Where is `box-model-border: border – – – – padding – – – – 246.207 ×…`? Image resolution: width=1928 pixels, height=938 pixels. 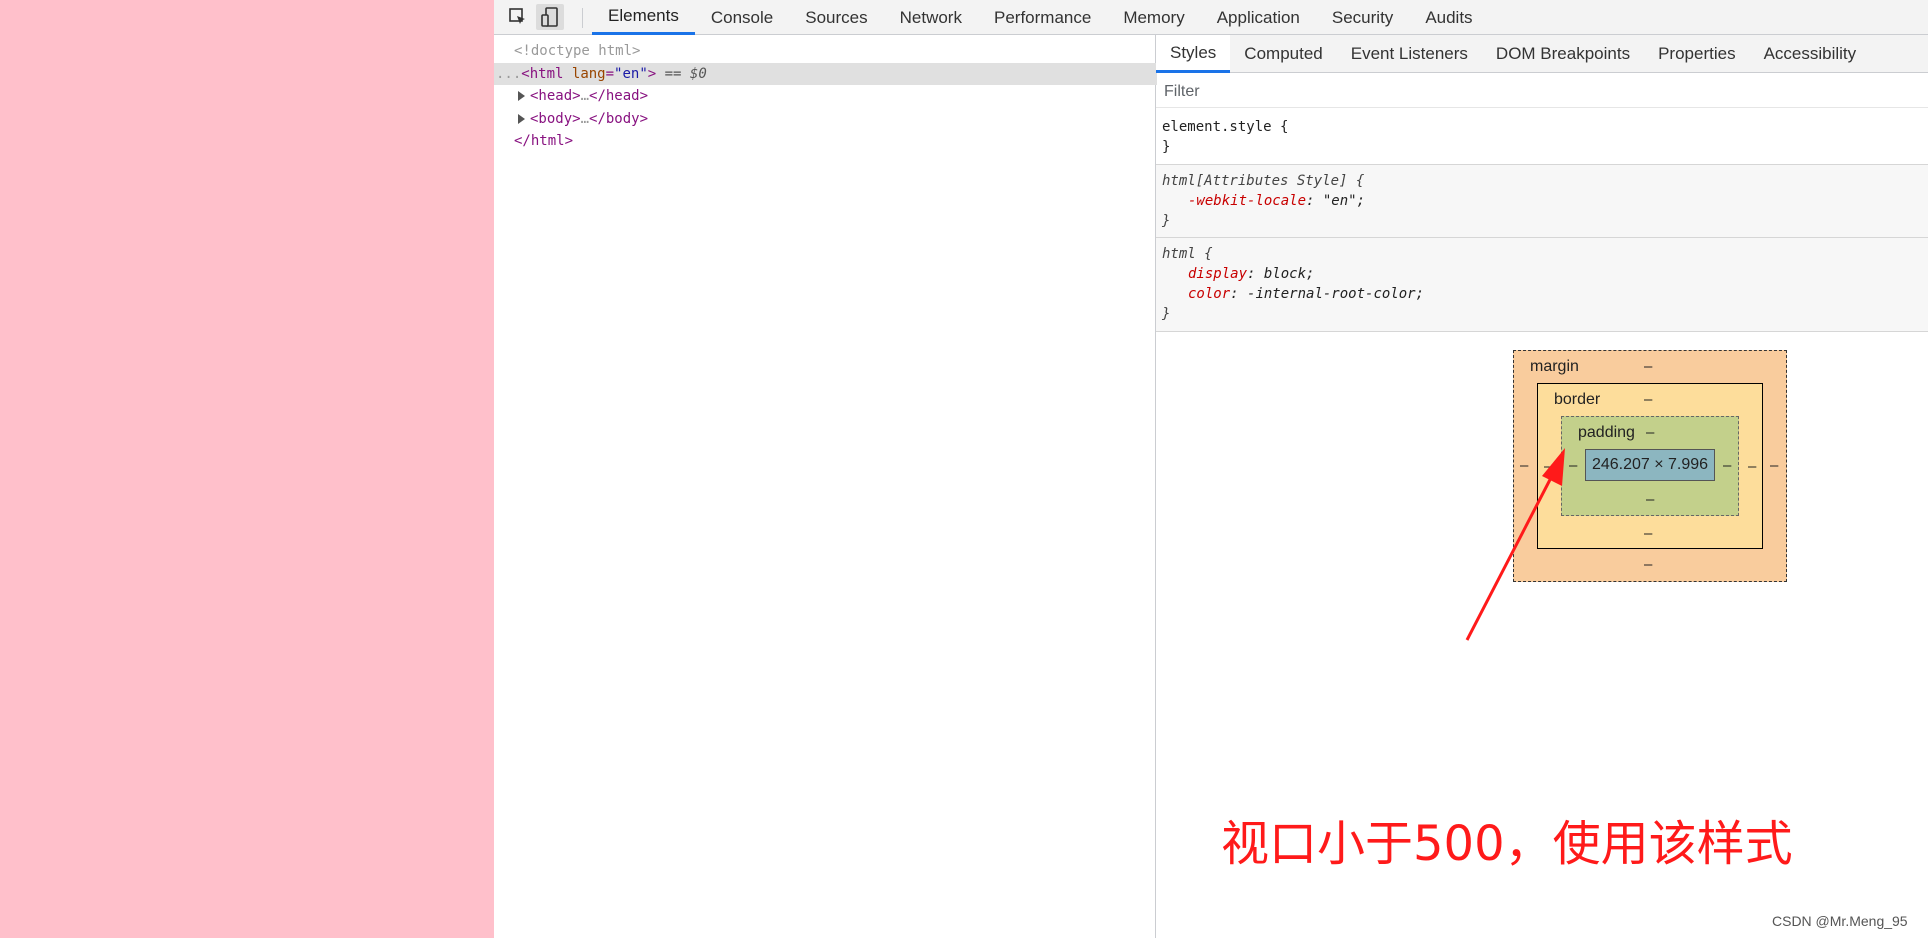
box-model-border: border – – – – padding – – – – 246.207 ×… is located at coordinates (1650, 466).